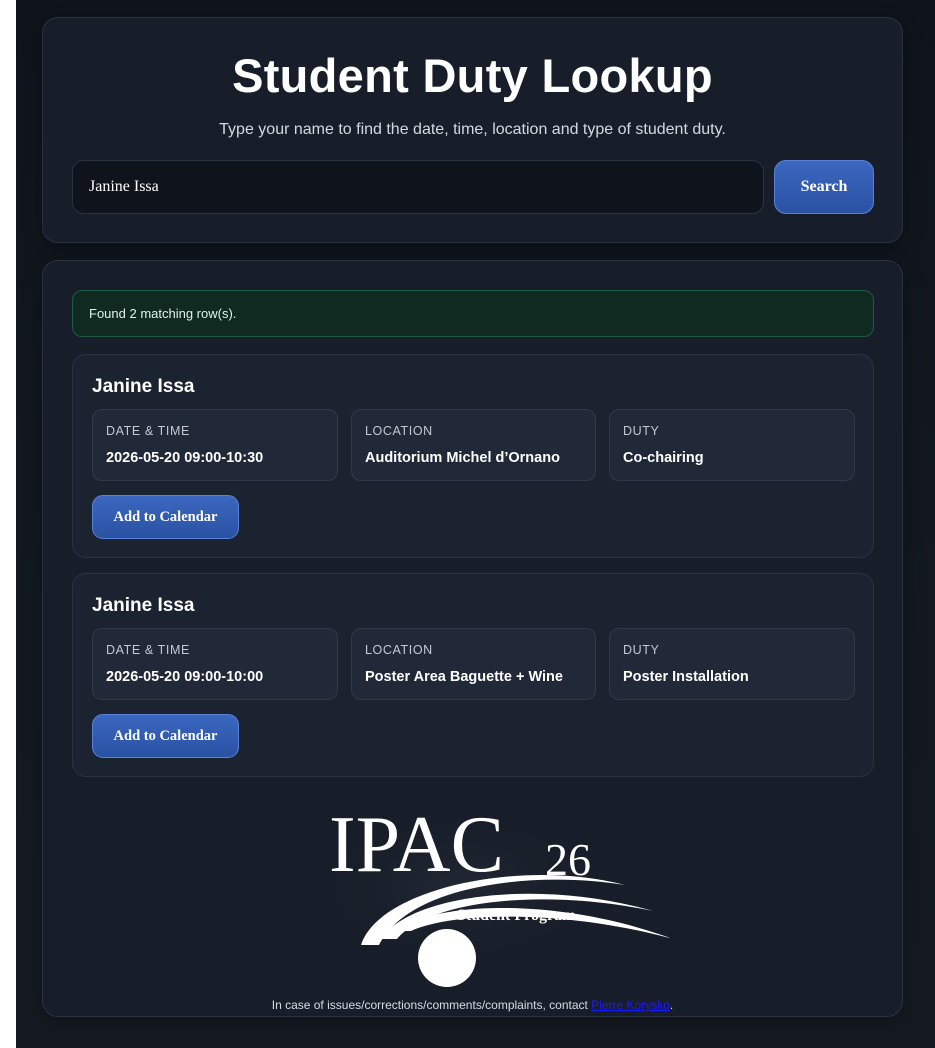 Image resolution: width=935 pixels, height=1048 pixels. Describe the element at coordinates (473, 313) in the screenshot. I see `status-message: Found 2 matching row(s).` at that location.